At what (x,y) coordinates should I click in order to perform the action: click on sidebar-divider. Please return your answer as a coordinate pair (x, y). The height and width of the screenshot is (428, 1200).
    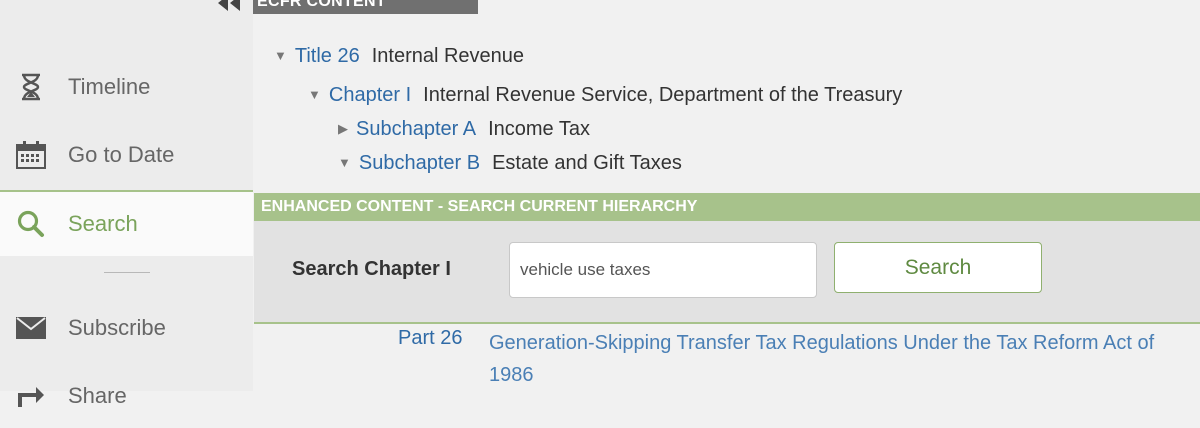
    Looking at the image, I should click on (127, 272).